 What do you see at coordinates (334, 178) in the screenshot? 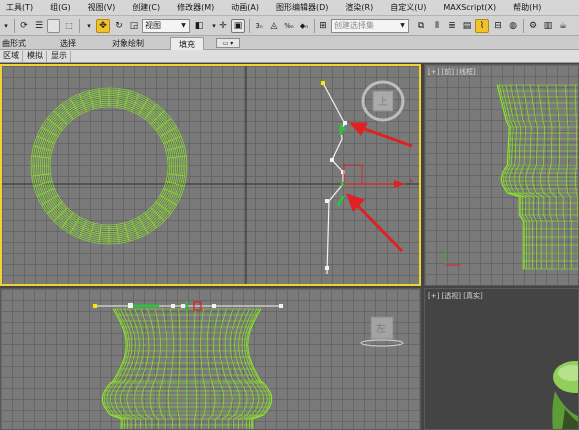
I see `profile-spline` at bounding box center [334, 178].